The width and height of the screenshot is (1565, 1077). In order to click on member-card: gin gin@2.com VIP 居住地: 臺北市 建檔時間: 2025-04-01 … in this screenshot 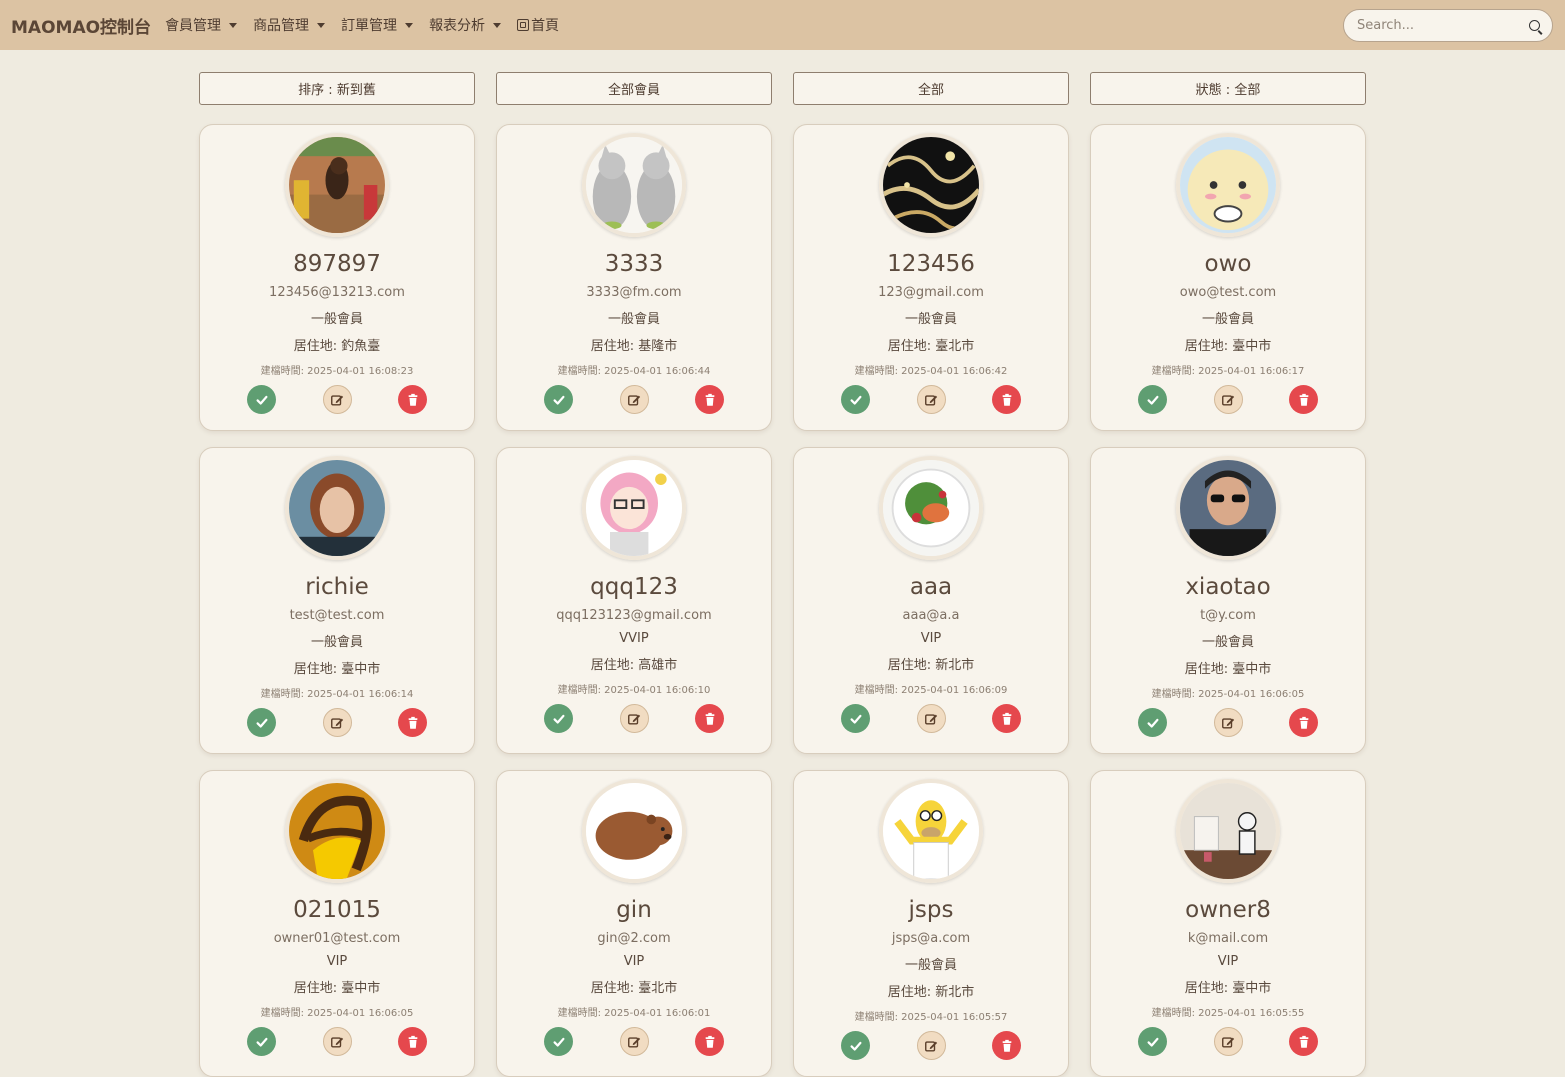, I will do `click(634, 923)`.